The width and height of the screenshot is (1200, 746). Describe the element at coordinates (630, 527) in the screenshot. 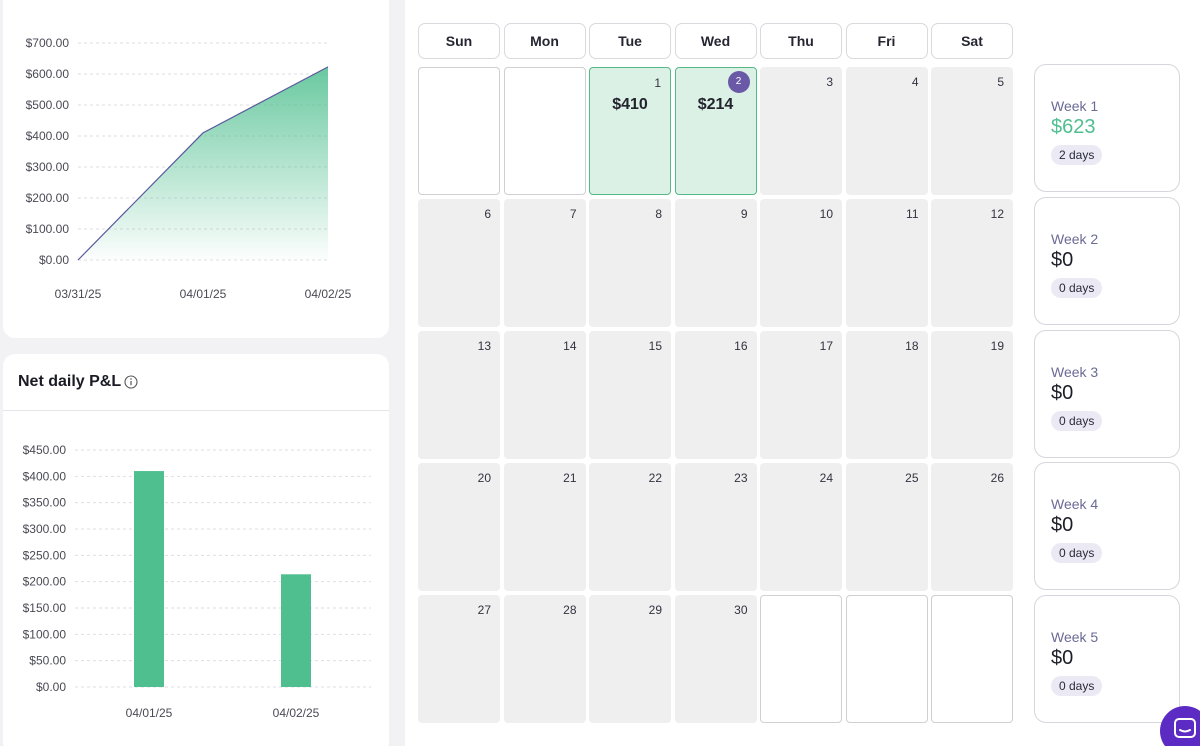

I see `calendar-day-22: 22` at that location.